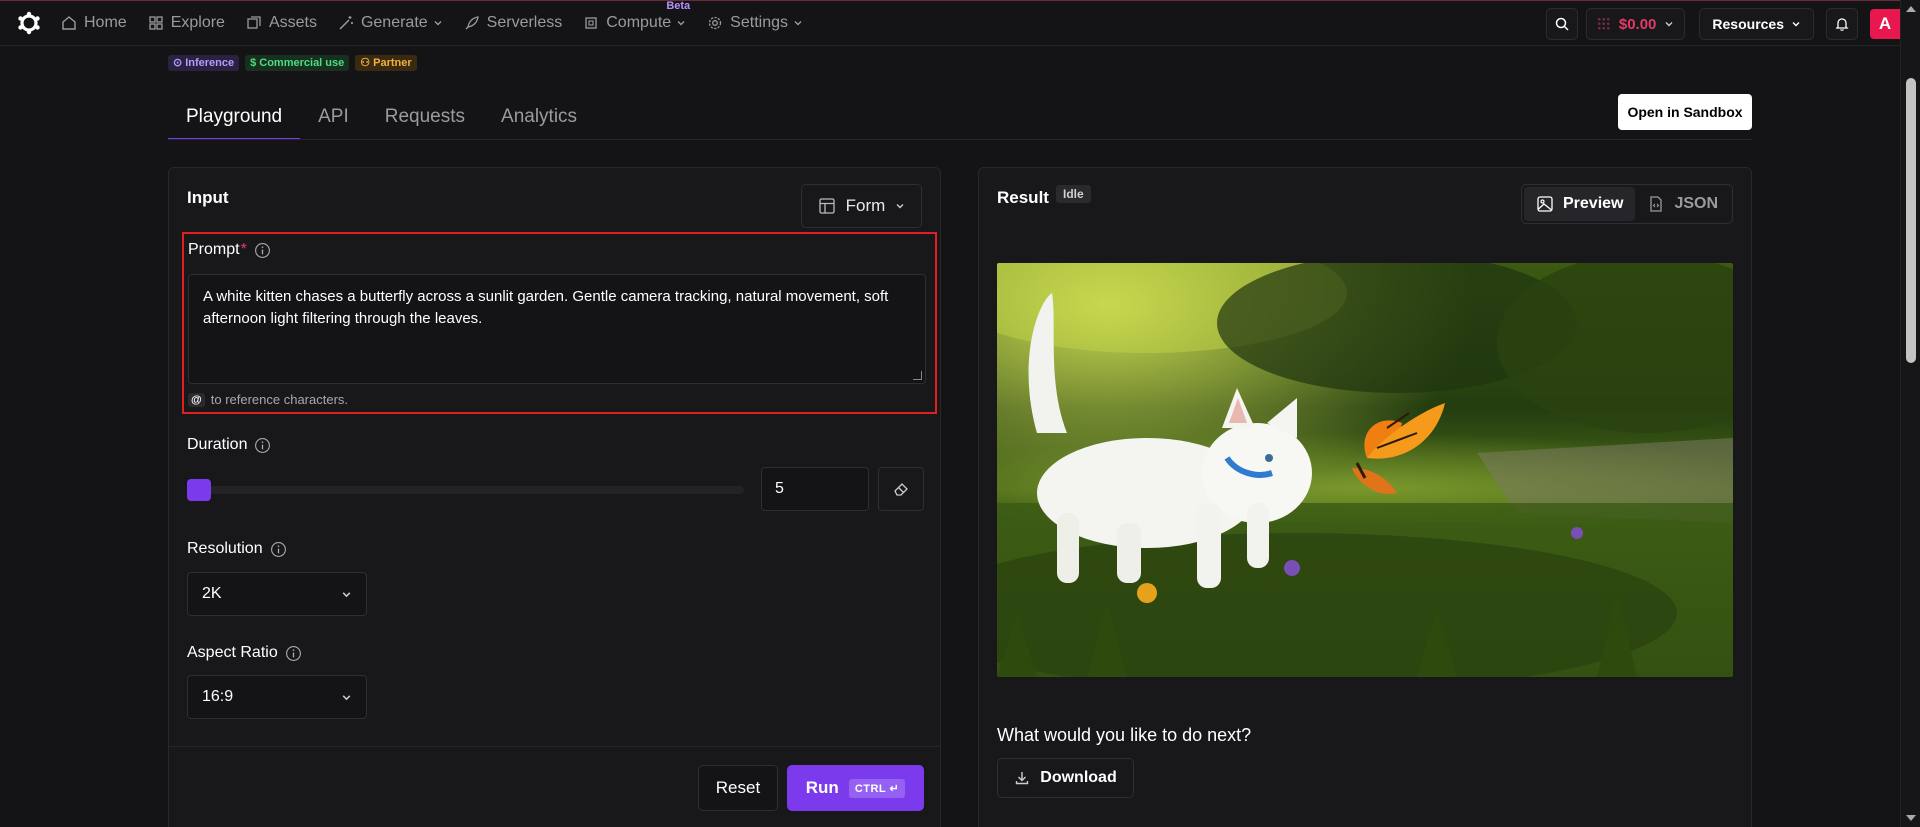  I want to click on chip-icon, so click(591, 23).